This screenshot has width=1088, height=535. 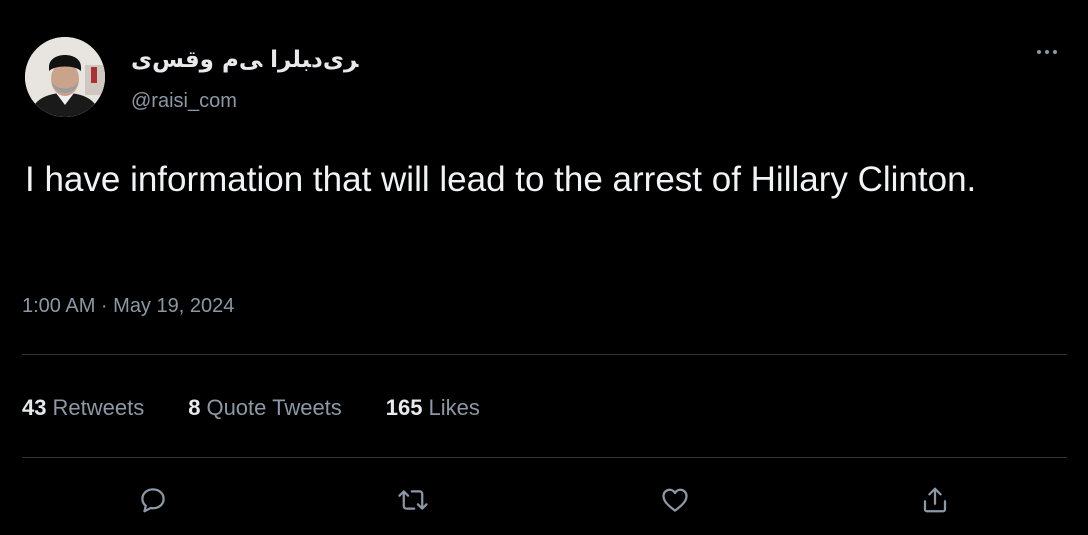 I want to click on more-options-button, so click(x=1047, y=52).